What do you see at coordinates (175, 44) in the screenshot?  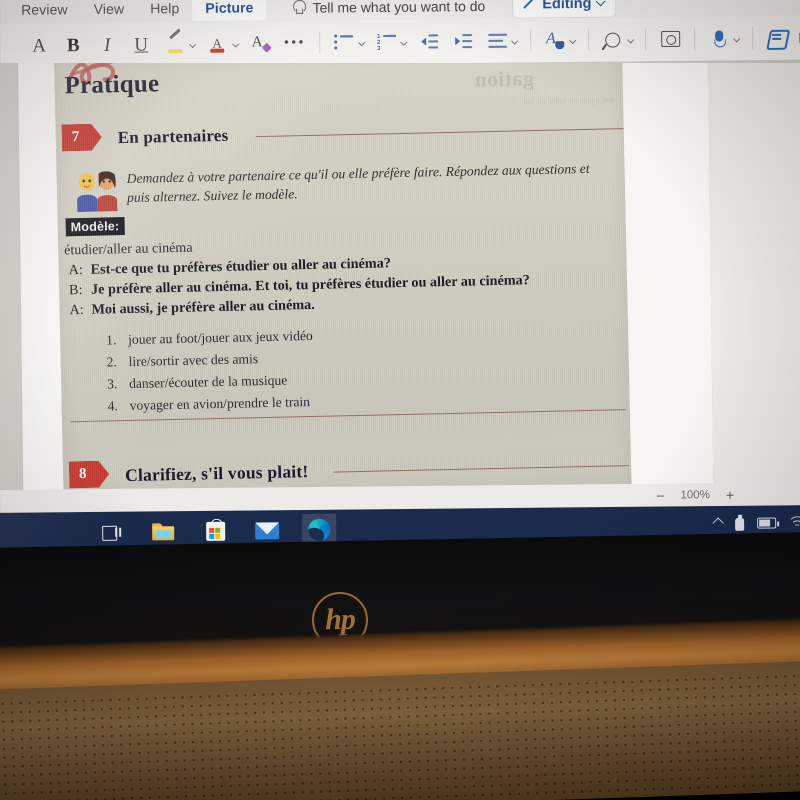 I see `highlight-icon` at bounding box center [175, 44].